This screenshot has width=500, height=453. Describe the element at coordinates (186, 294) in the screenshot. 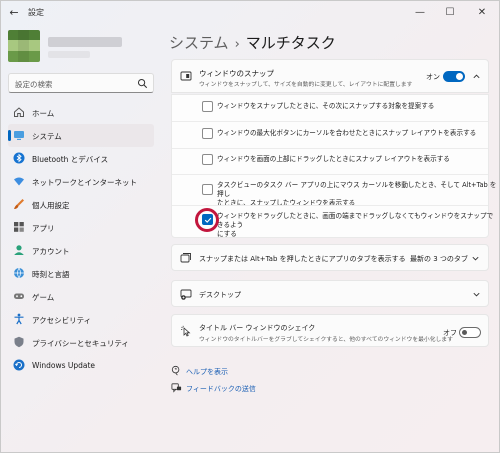

I see `desktop-add-icon` at that location.